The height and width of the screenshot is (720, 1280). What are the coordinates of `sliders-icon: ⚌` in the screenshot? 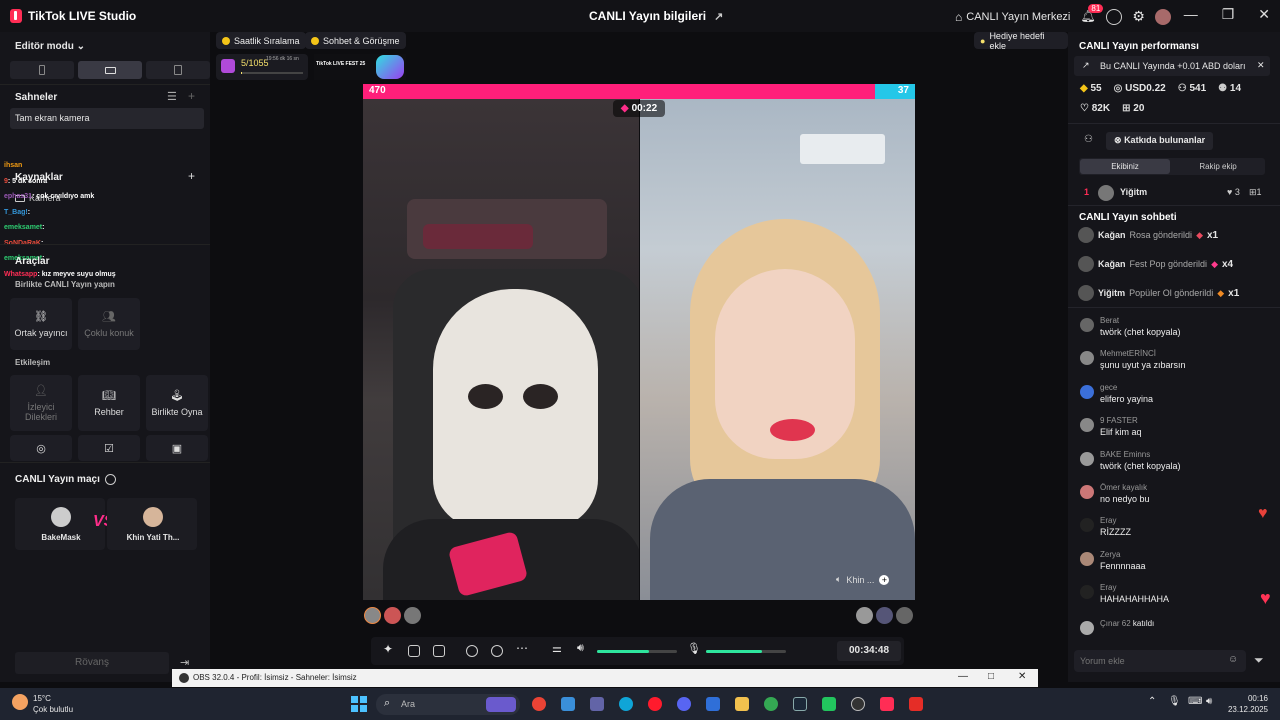 It's located at (558, 648).